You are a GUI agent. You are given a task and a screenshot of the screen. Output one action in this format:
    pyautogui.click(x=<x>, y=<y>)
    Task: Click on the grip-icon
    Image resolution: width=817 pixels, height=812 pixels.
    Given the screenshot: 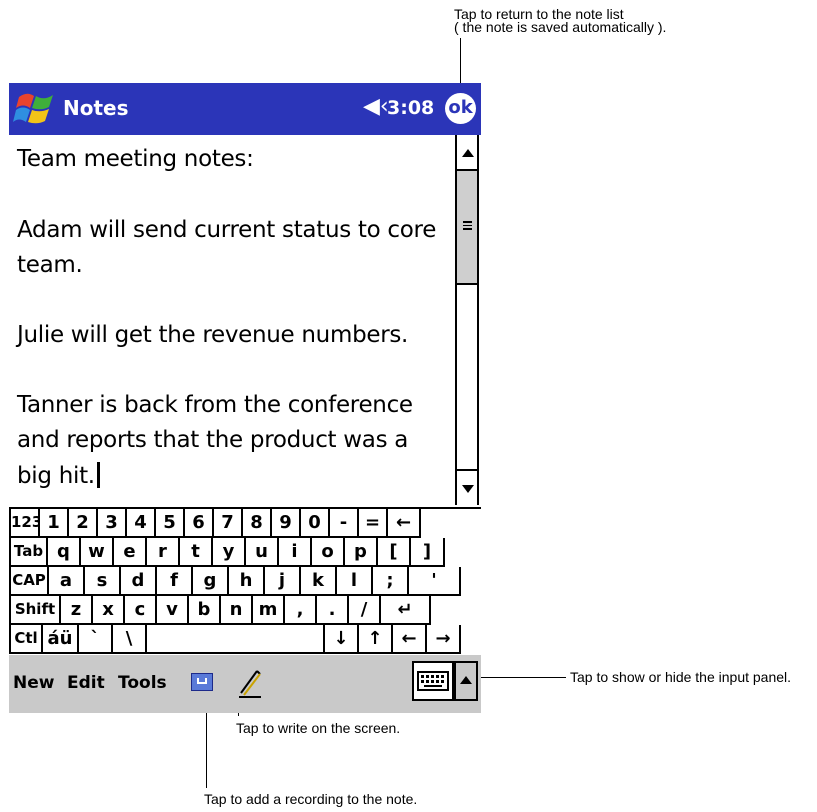 What is the action you would take?
    pyautogui.click(x=467, y=225)
    